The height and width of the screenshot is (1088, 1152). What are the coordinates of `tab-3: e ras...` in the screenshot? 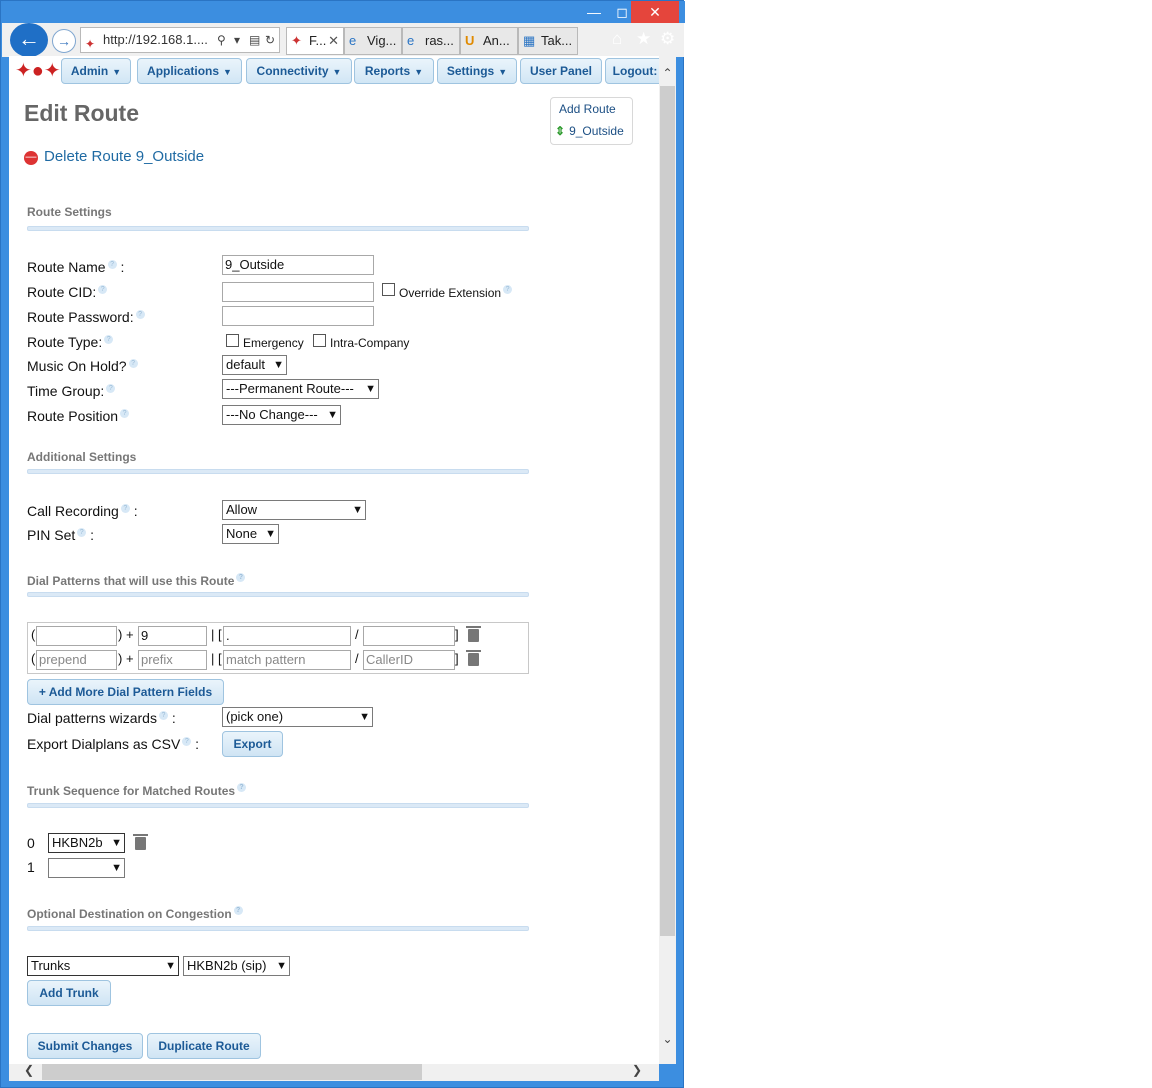 It's located at (431, 41).